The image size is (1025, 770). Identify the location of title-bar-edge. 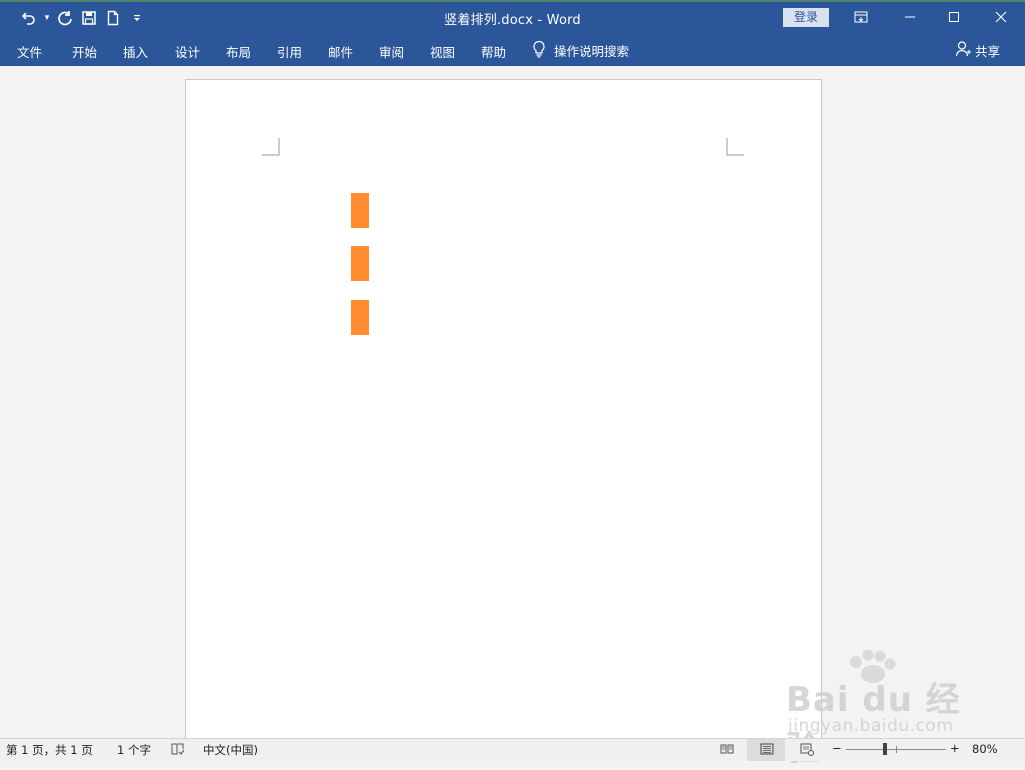
(512, 1).